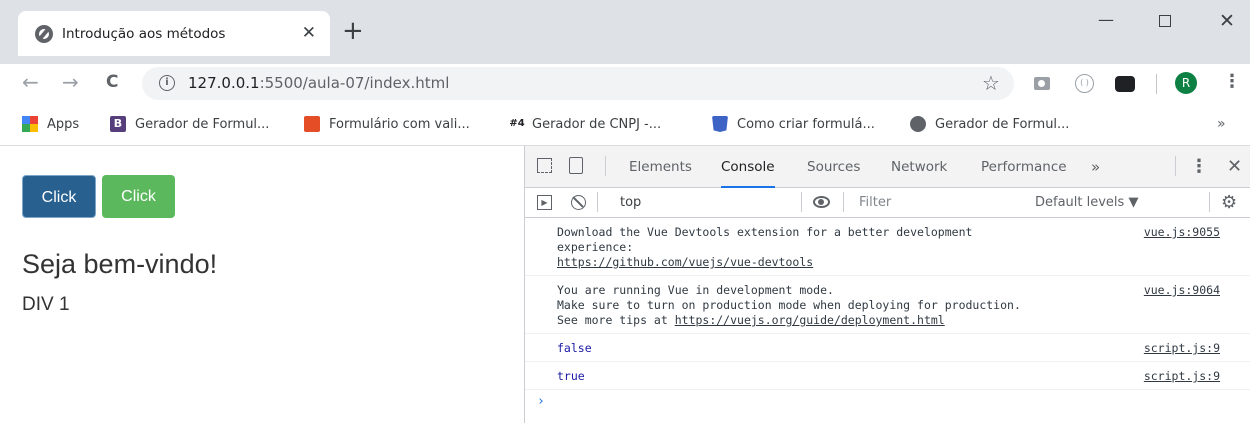 The height and width of the screenshot is (423, 1250). What do you see at coordinates (737, 202) in the screenshot?
I see `context-selector: top ▼` at bounding box center [737, 202].